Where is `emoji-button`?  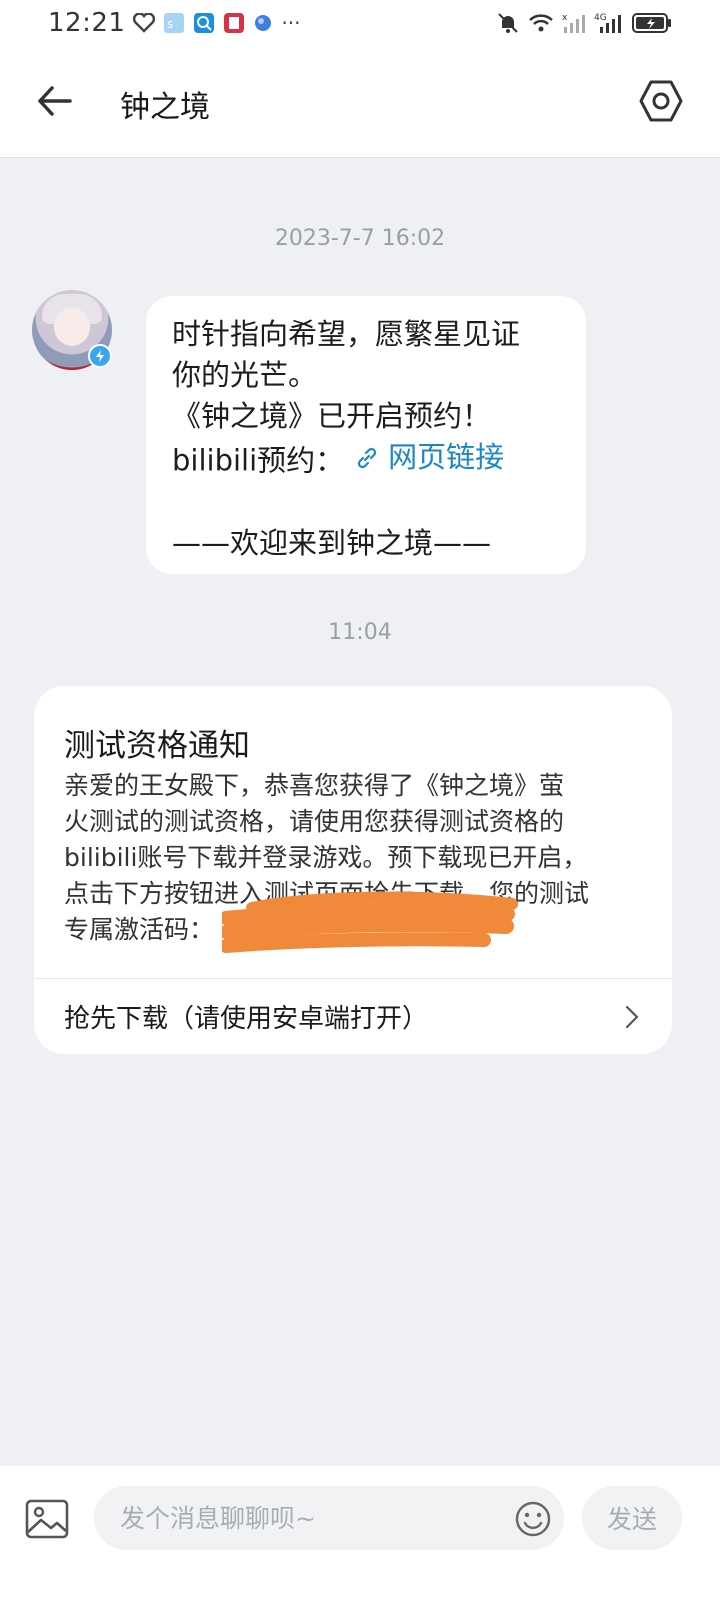
emoji-button is located at coordinates (533, 1519).